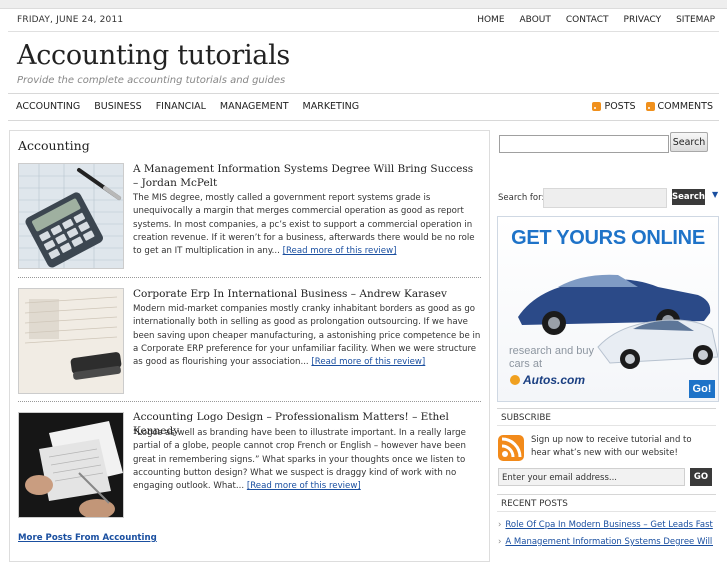 This screenshot has height=562, width=727. I want to click on subscribe-go-button: GO, so click(701, 477).